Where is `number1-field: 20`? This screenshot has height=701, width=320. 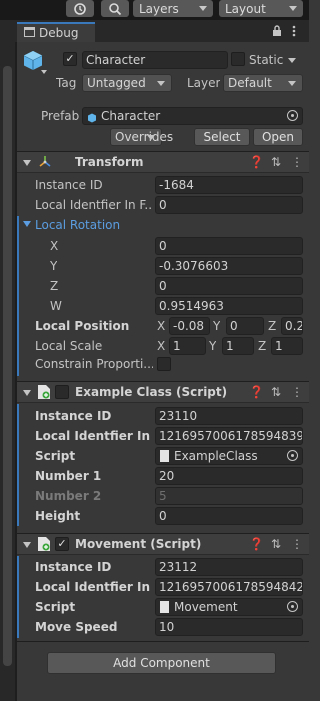 number1-field: 20 is located at coordinates (229, 476).